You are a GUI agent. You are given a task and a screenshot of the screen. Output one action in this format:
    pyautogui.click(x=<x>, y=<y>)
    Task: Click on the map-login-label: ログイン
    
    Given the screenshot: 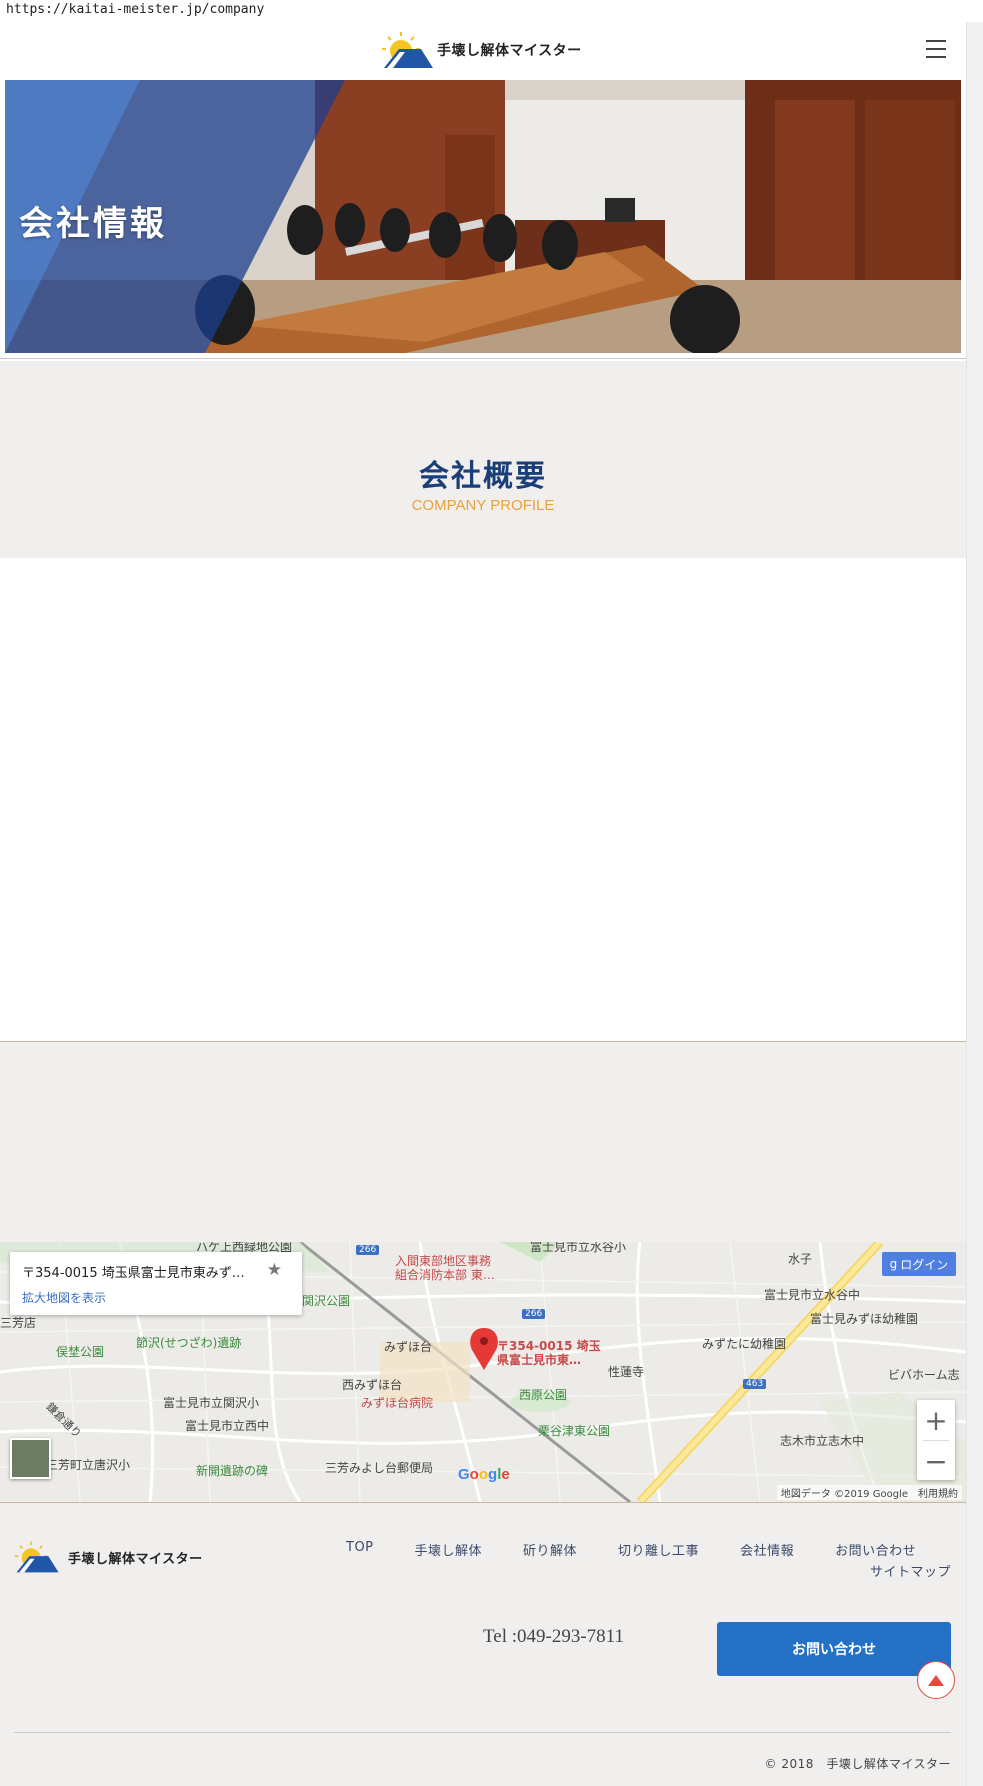 What is the action you would take?
    pyautogui.click(x=924, y=1264)
    